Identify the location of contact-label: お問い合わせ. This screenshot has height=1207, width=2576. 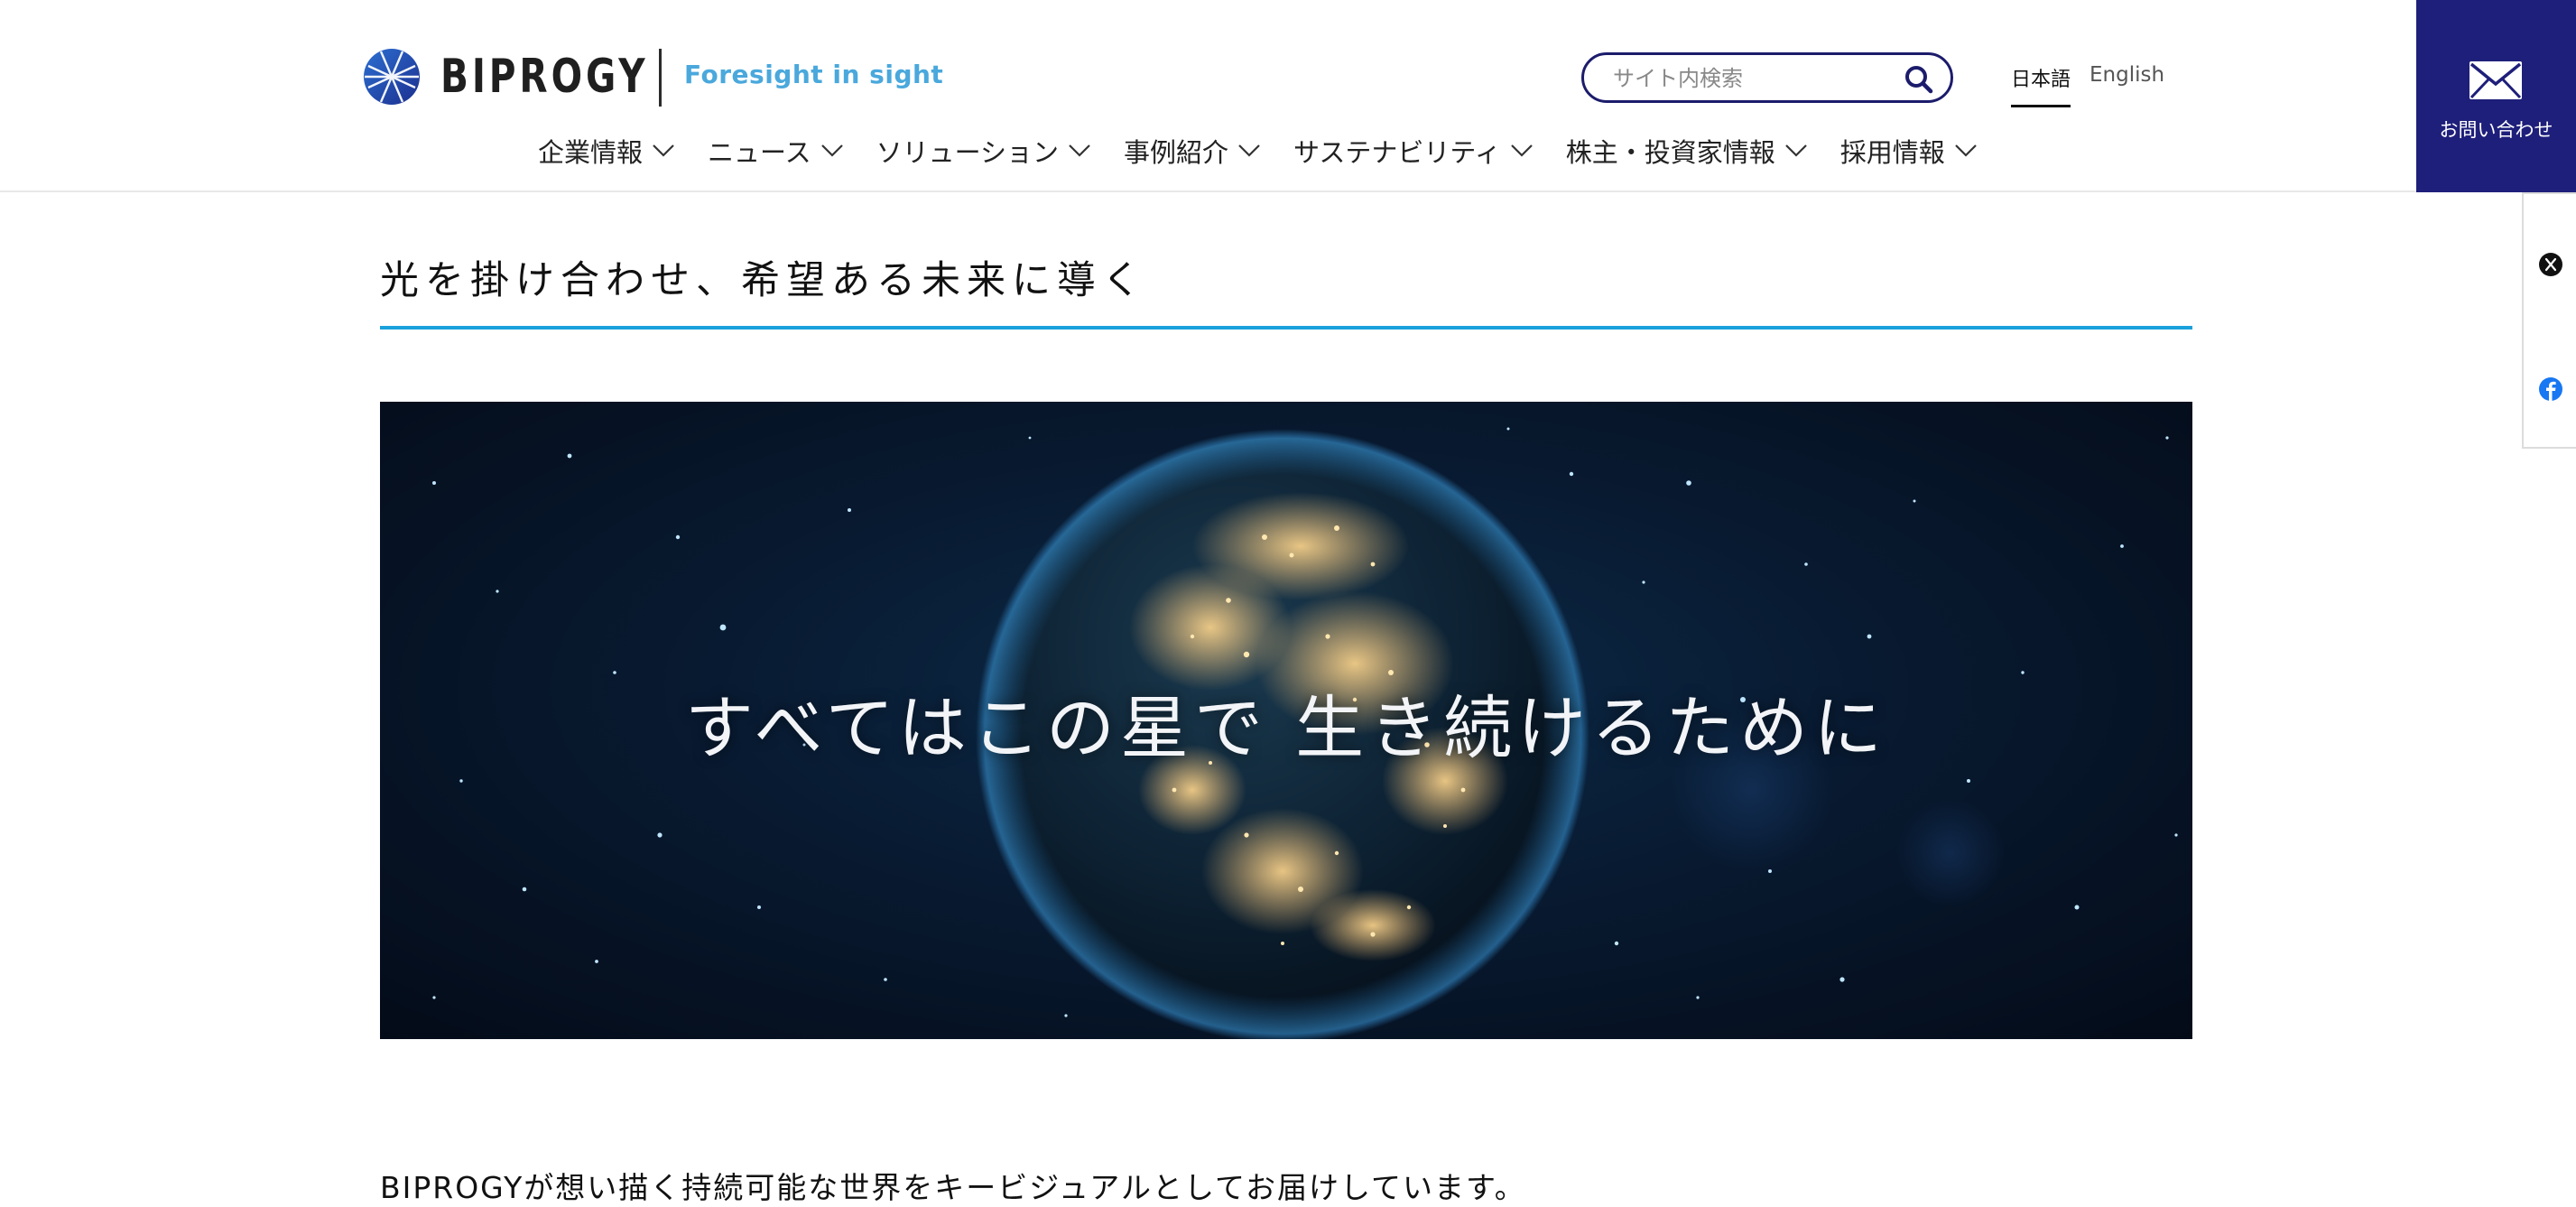
(2496, 130).